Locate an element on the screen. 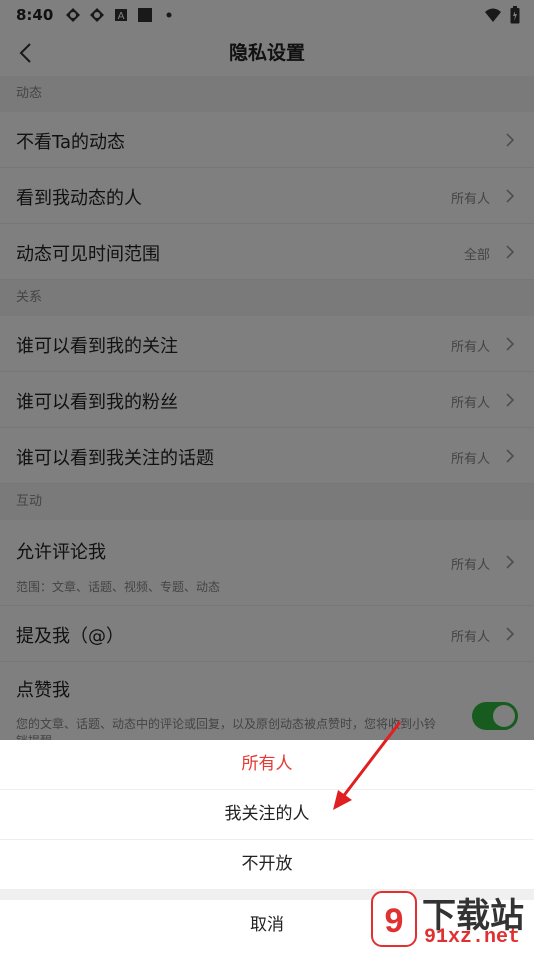 This screenshot has width=534, height=954. svg-text: 9 is located at coordinates (394, 921).